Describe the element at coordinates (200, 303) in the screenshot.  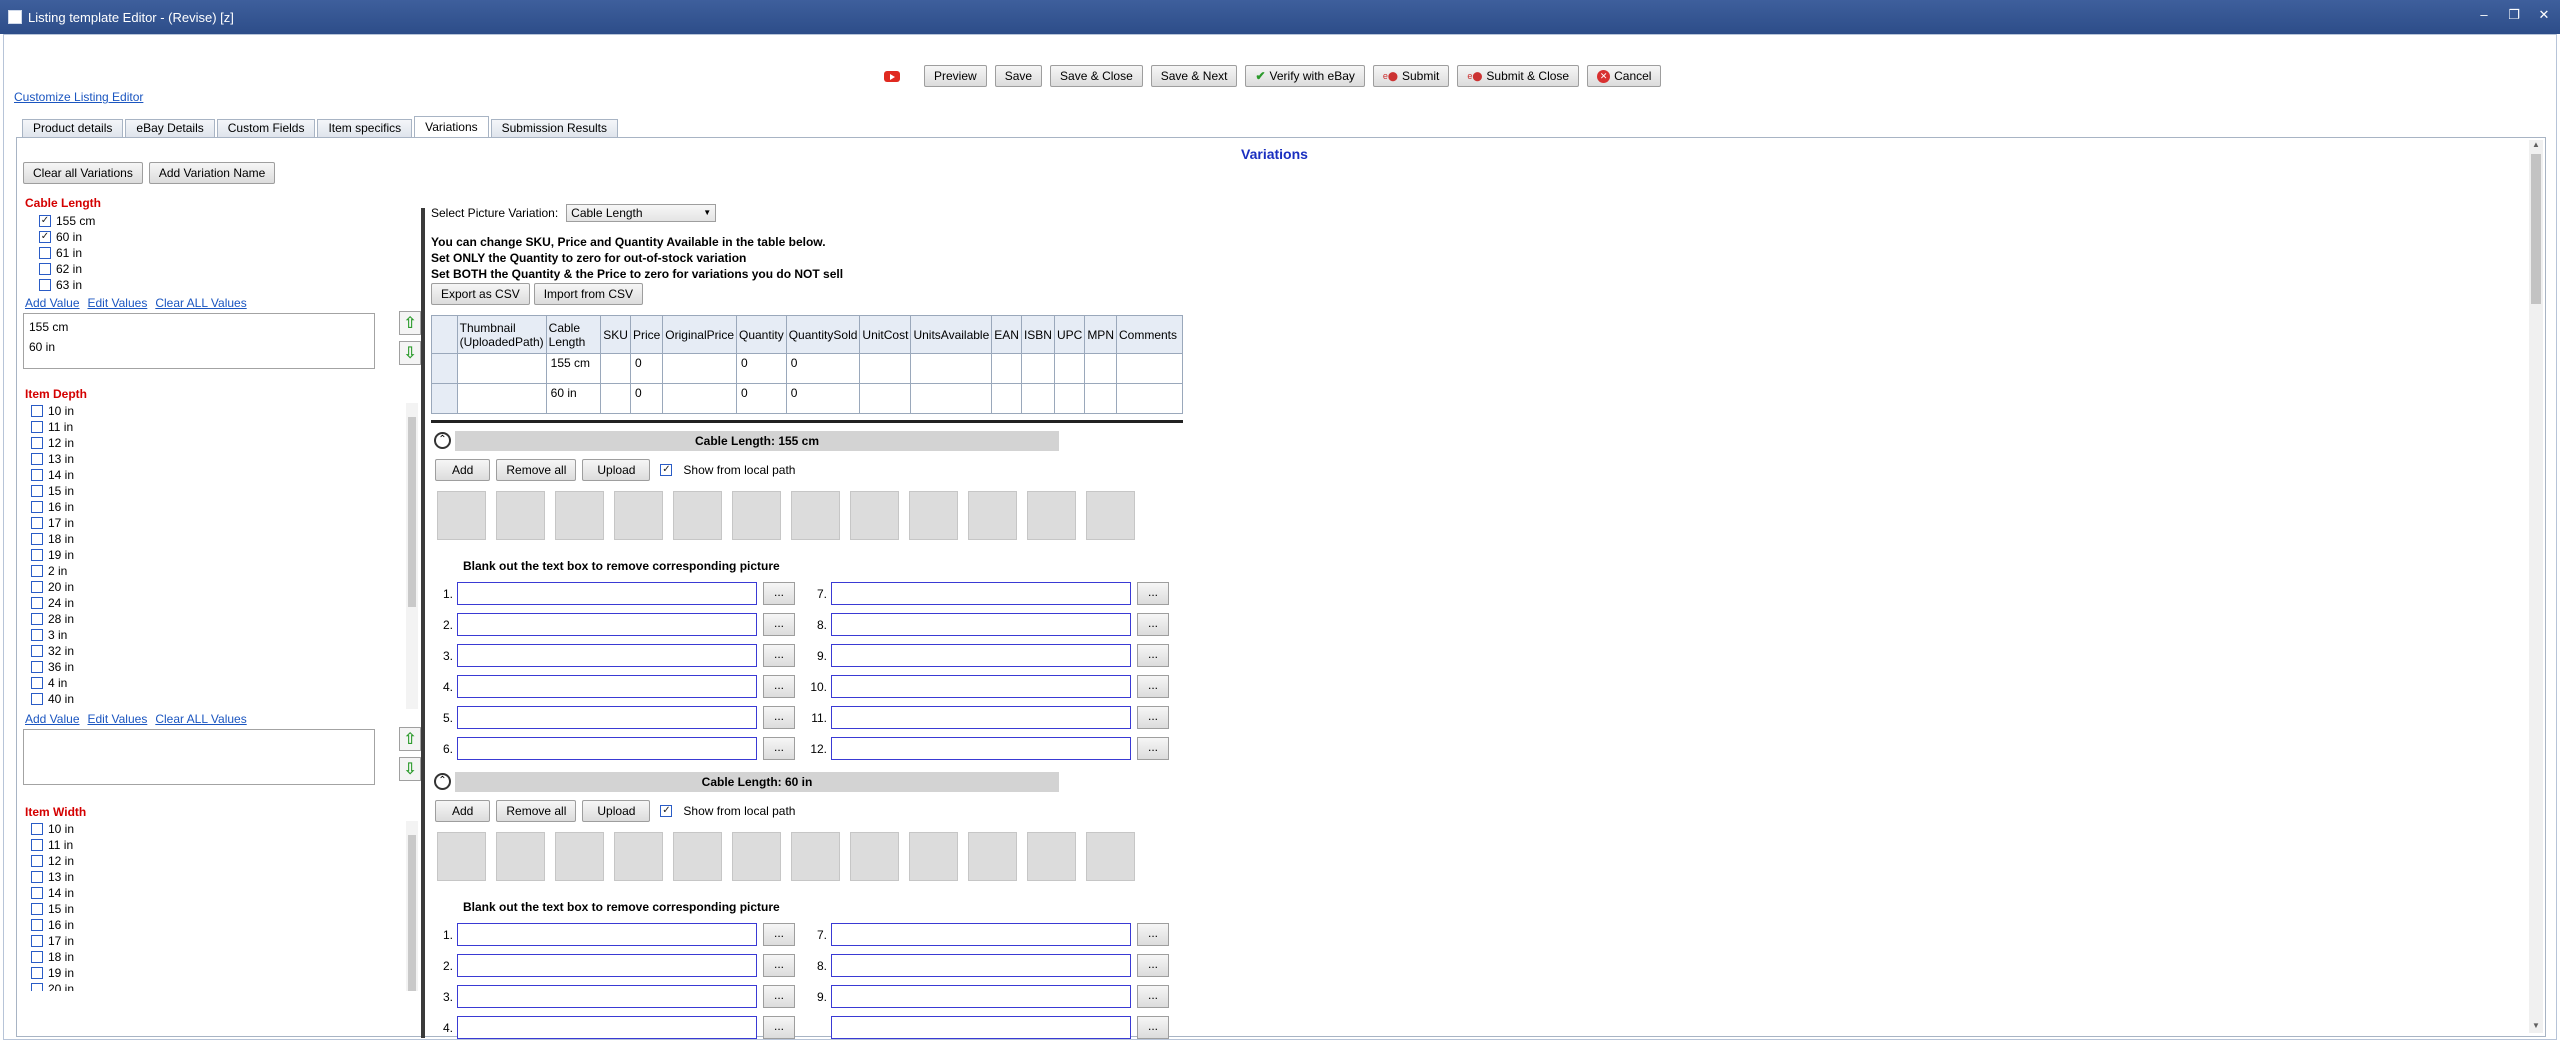
I see `cable-clear-values-link: Clear ALL Values` at that location.